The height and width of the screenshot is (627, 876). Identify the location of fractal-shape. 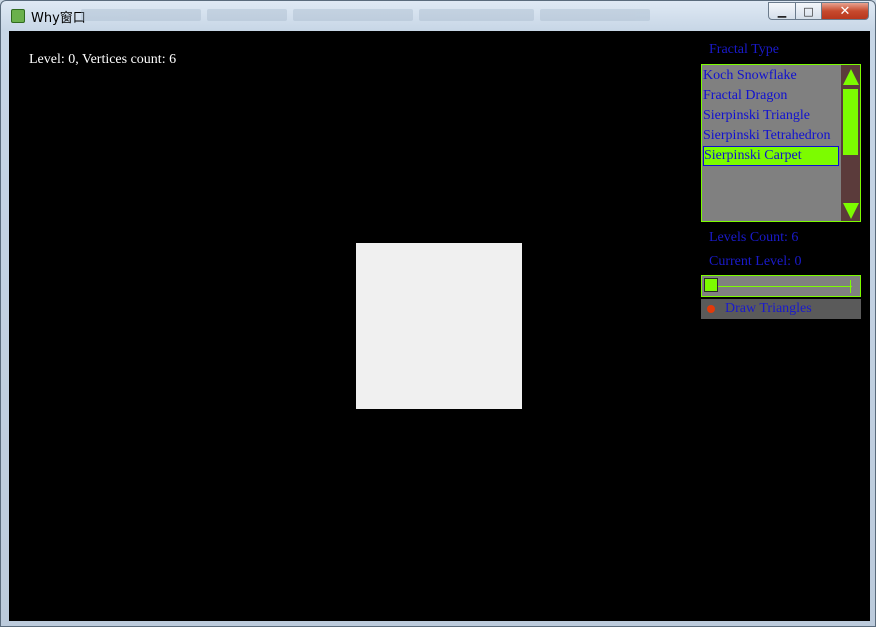
(439, 326).